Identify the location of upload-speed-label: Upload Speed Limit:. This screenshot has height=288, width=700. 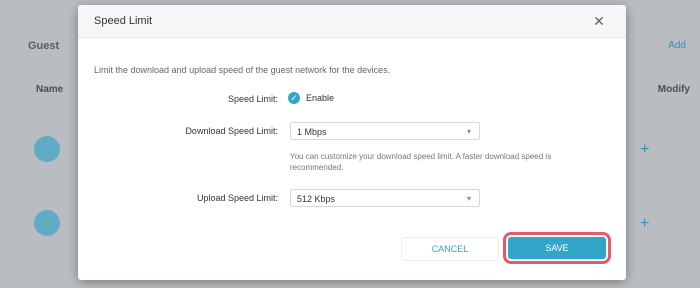
(237, 198).